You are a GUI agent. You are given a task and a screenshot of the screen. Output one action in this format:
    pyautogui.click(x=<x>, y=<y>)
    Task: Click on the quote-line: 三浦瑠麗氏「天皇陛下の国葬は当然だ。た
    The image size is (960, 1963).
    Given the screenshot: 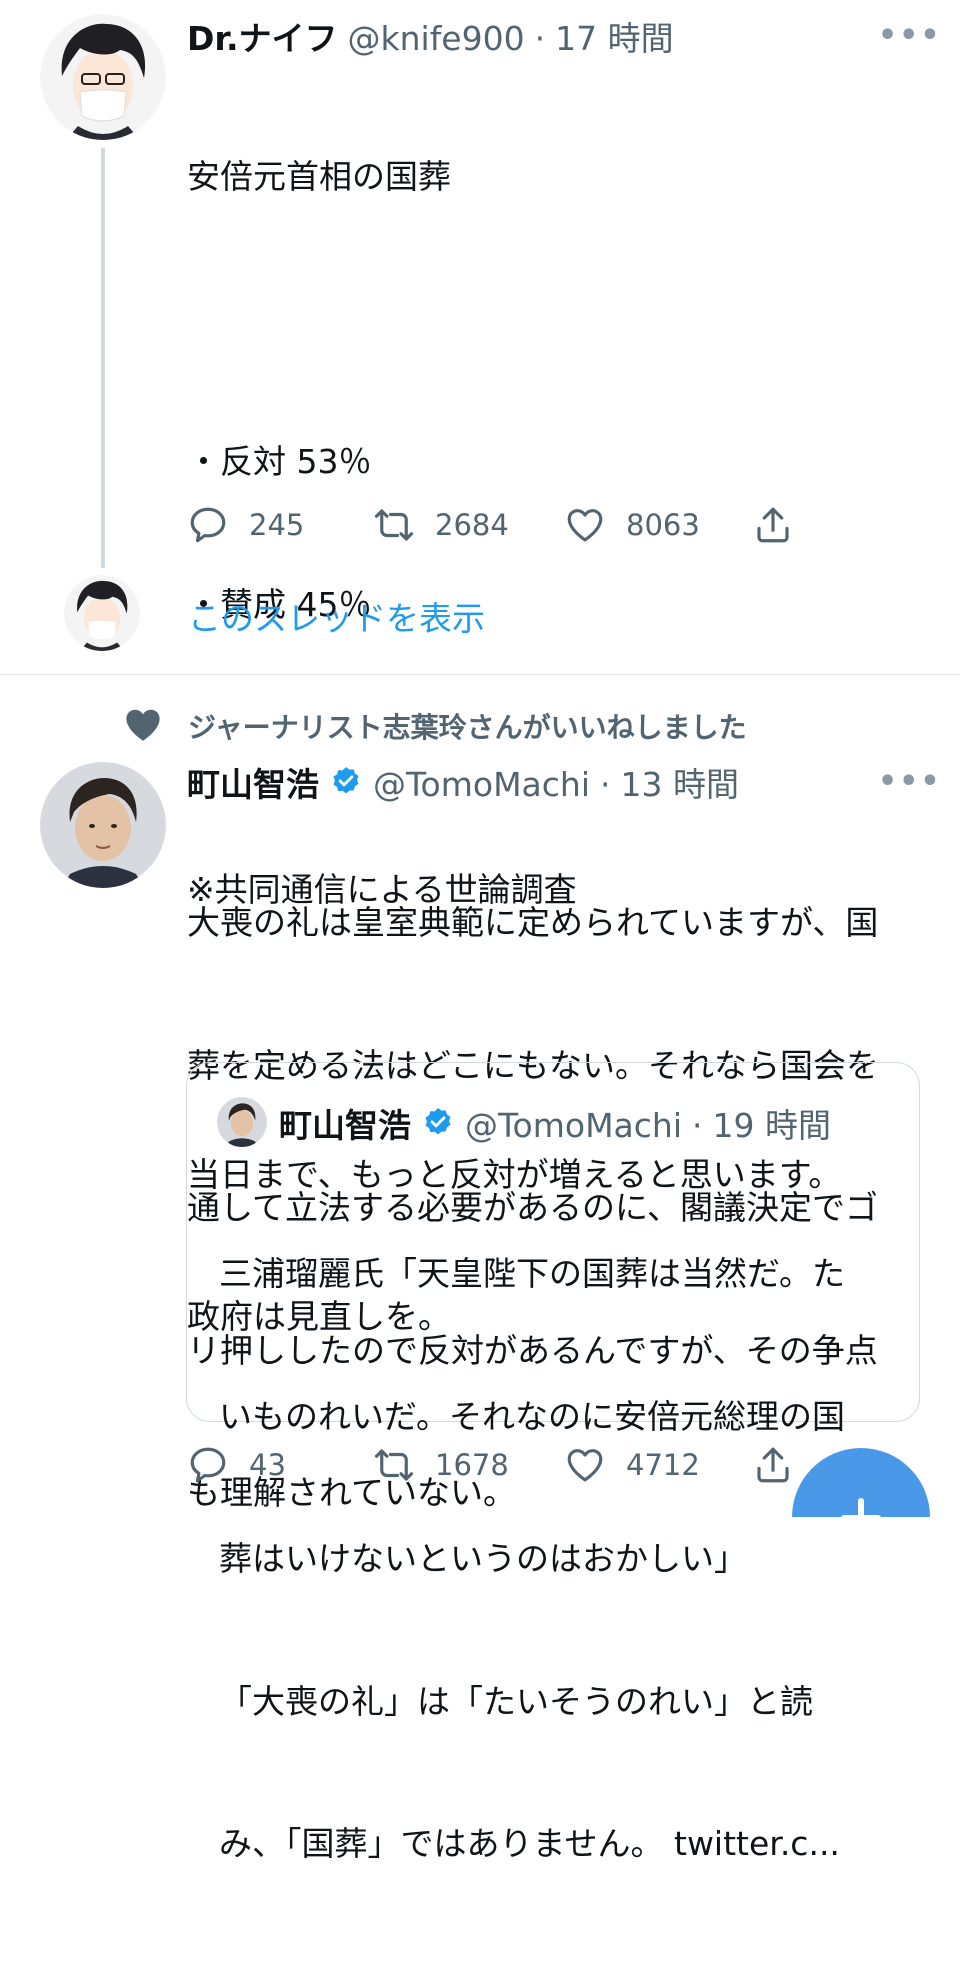 What is the action you would take?
    pyautogui.click(x=532, y=1273)
    